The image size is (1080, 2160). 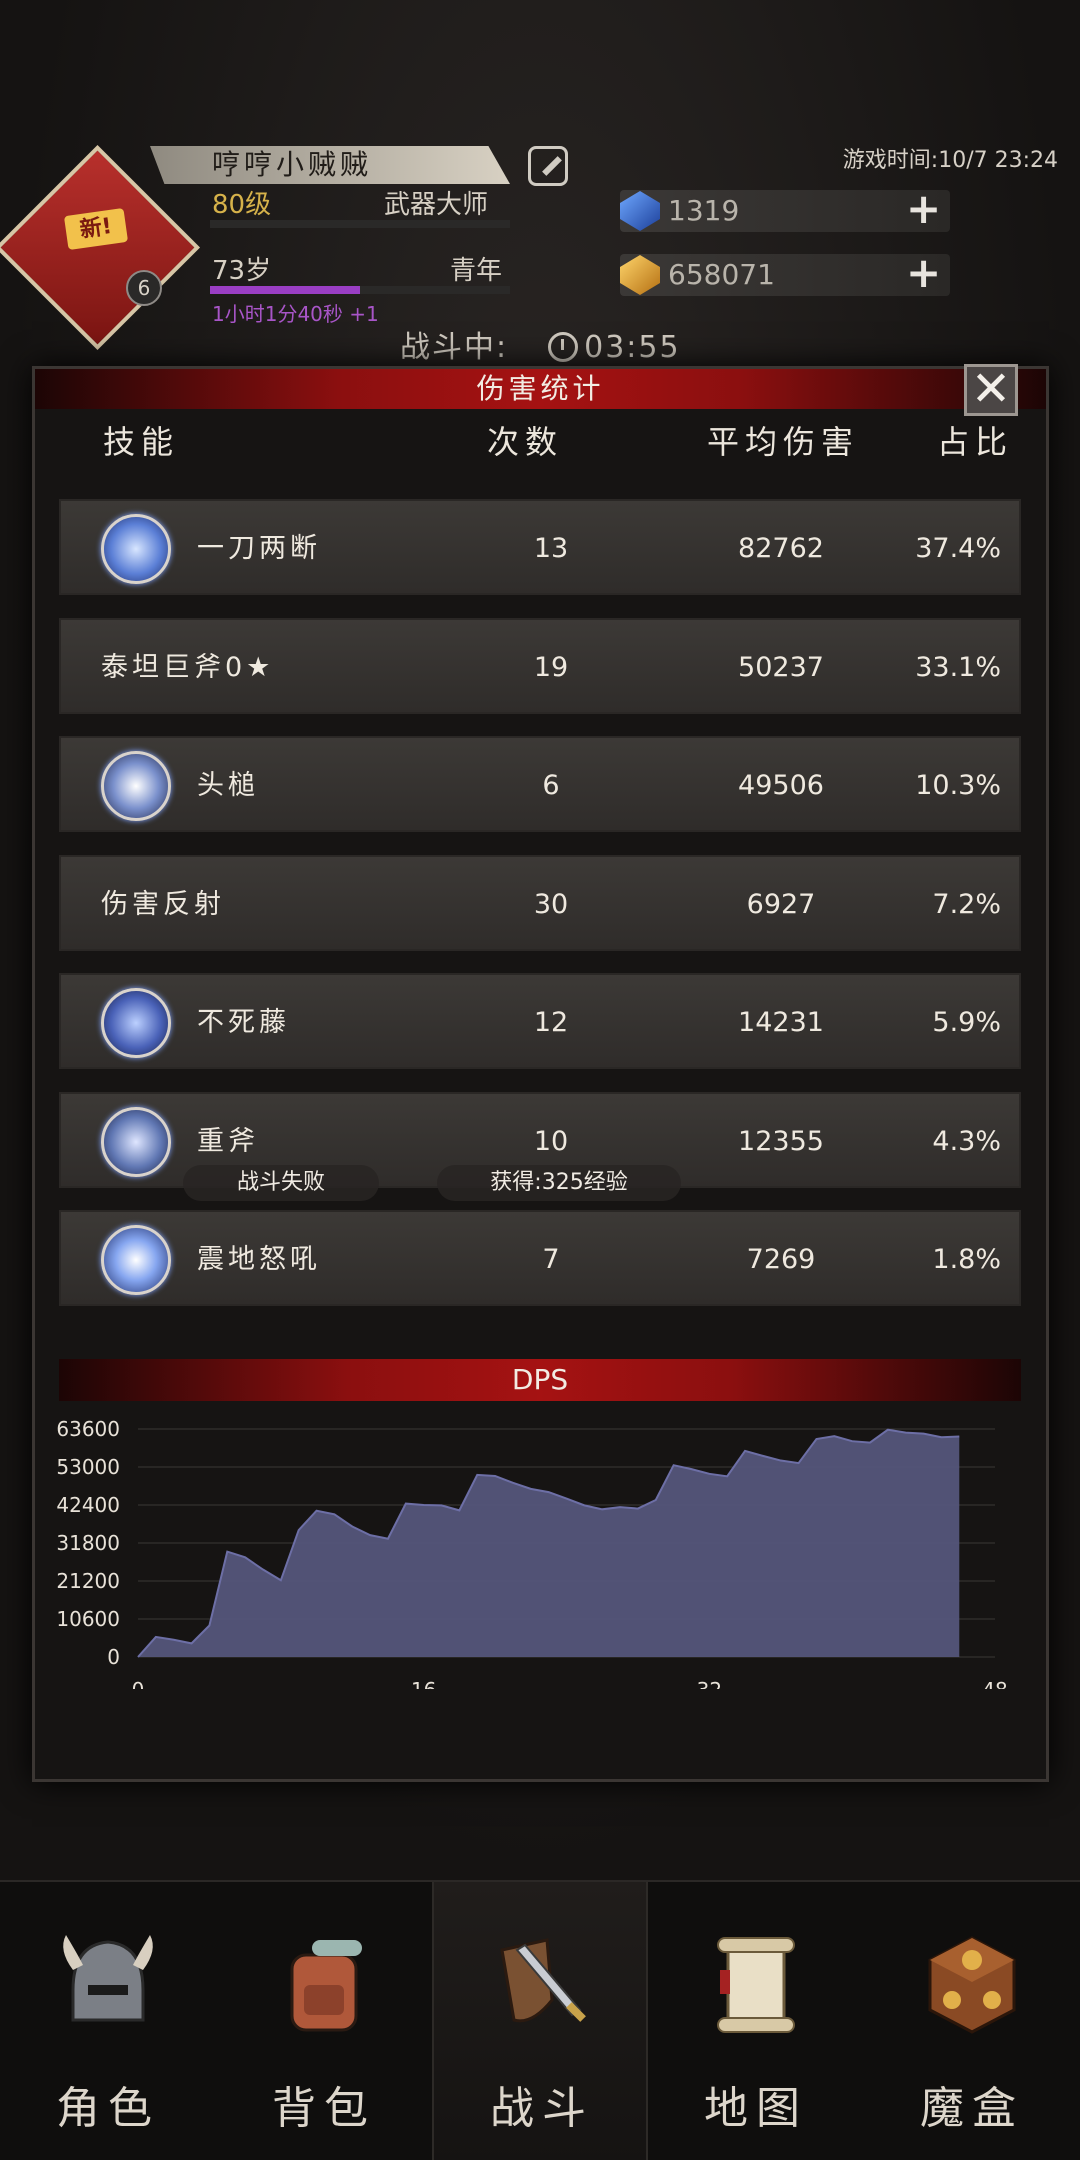 I want to click on close-button: ✕, so click(x=991, y=390).